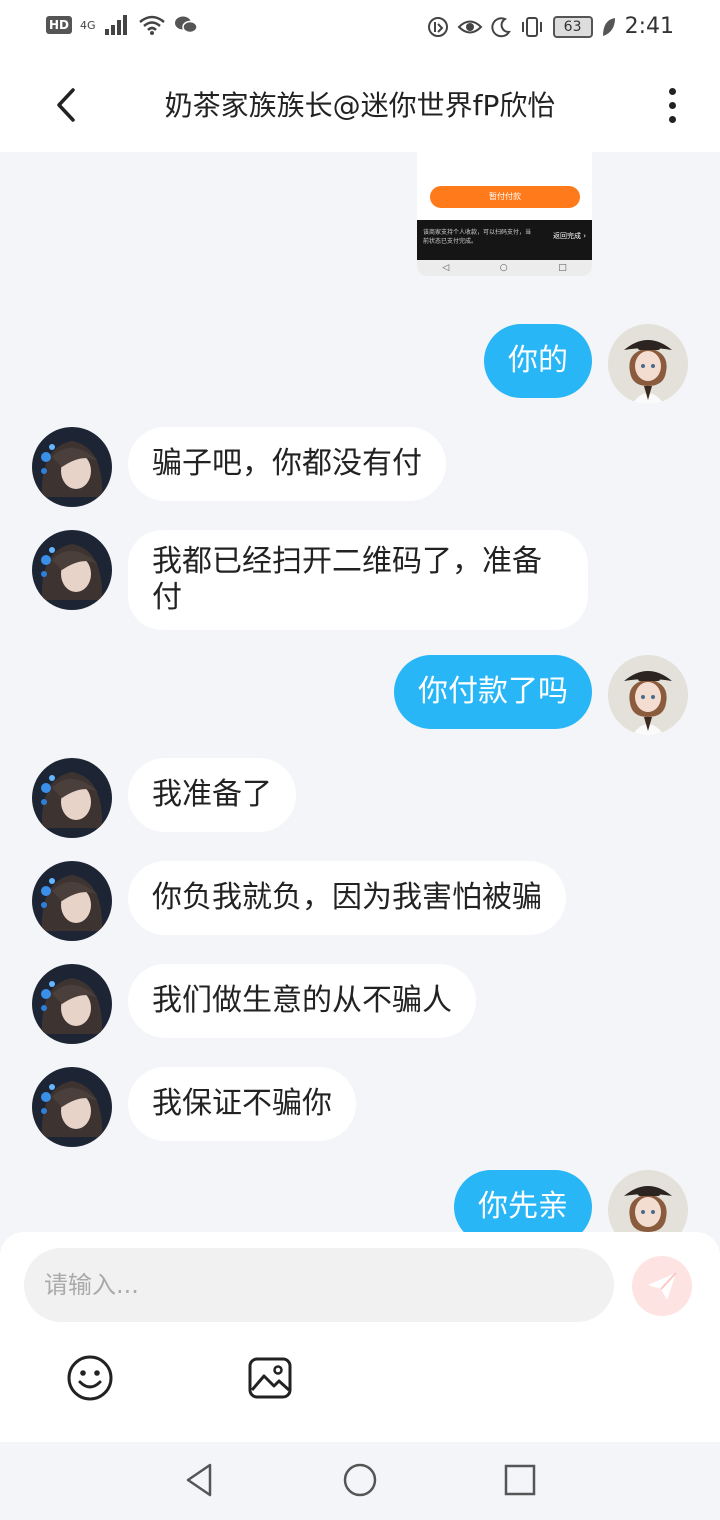 Image resolution: width=720 pixels, height=1520 pixels. What do you see at coordinates (151, 25) in the screenshot?
I see `wifi-icon` at bounding box center [151, 25].